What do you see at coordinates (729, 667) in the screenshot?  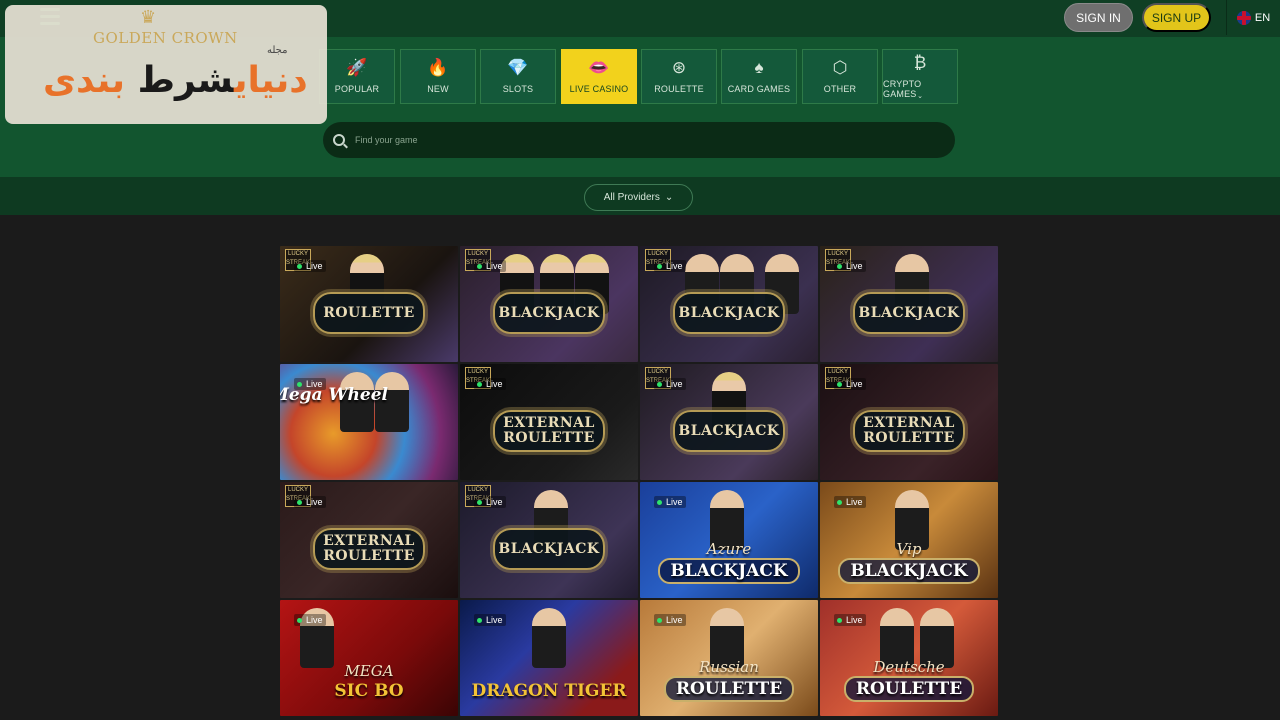 I see `game-subtitle: Russian` at bounding box center [729, 667].